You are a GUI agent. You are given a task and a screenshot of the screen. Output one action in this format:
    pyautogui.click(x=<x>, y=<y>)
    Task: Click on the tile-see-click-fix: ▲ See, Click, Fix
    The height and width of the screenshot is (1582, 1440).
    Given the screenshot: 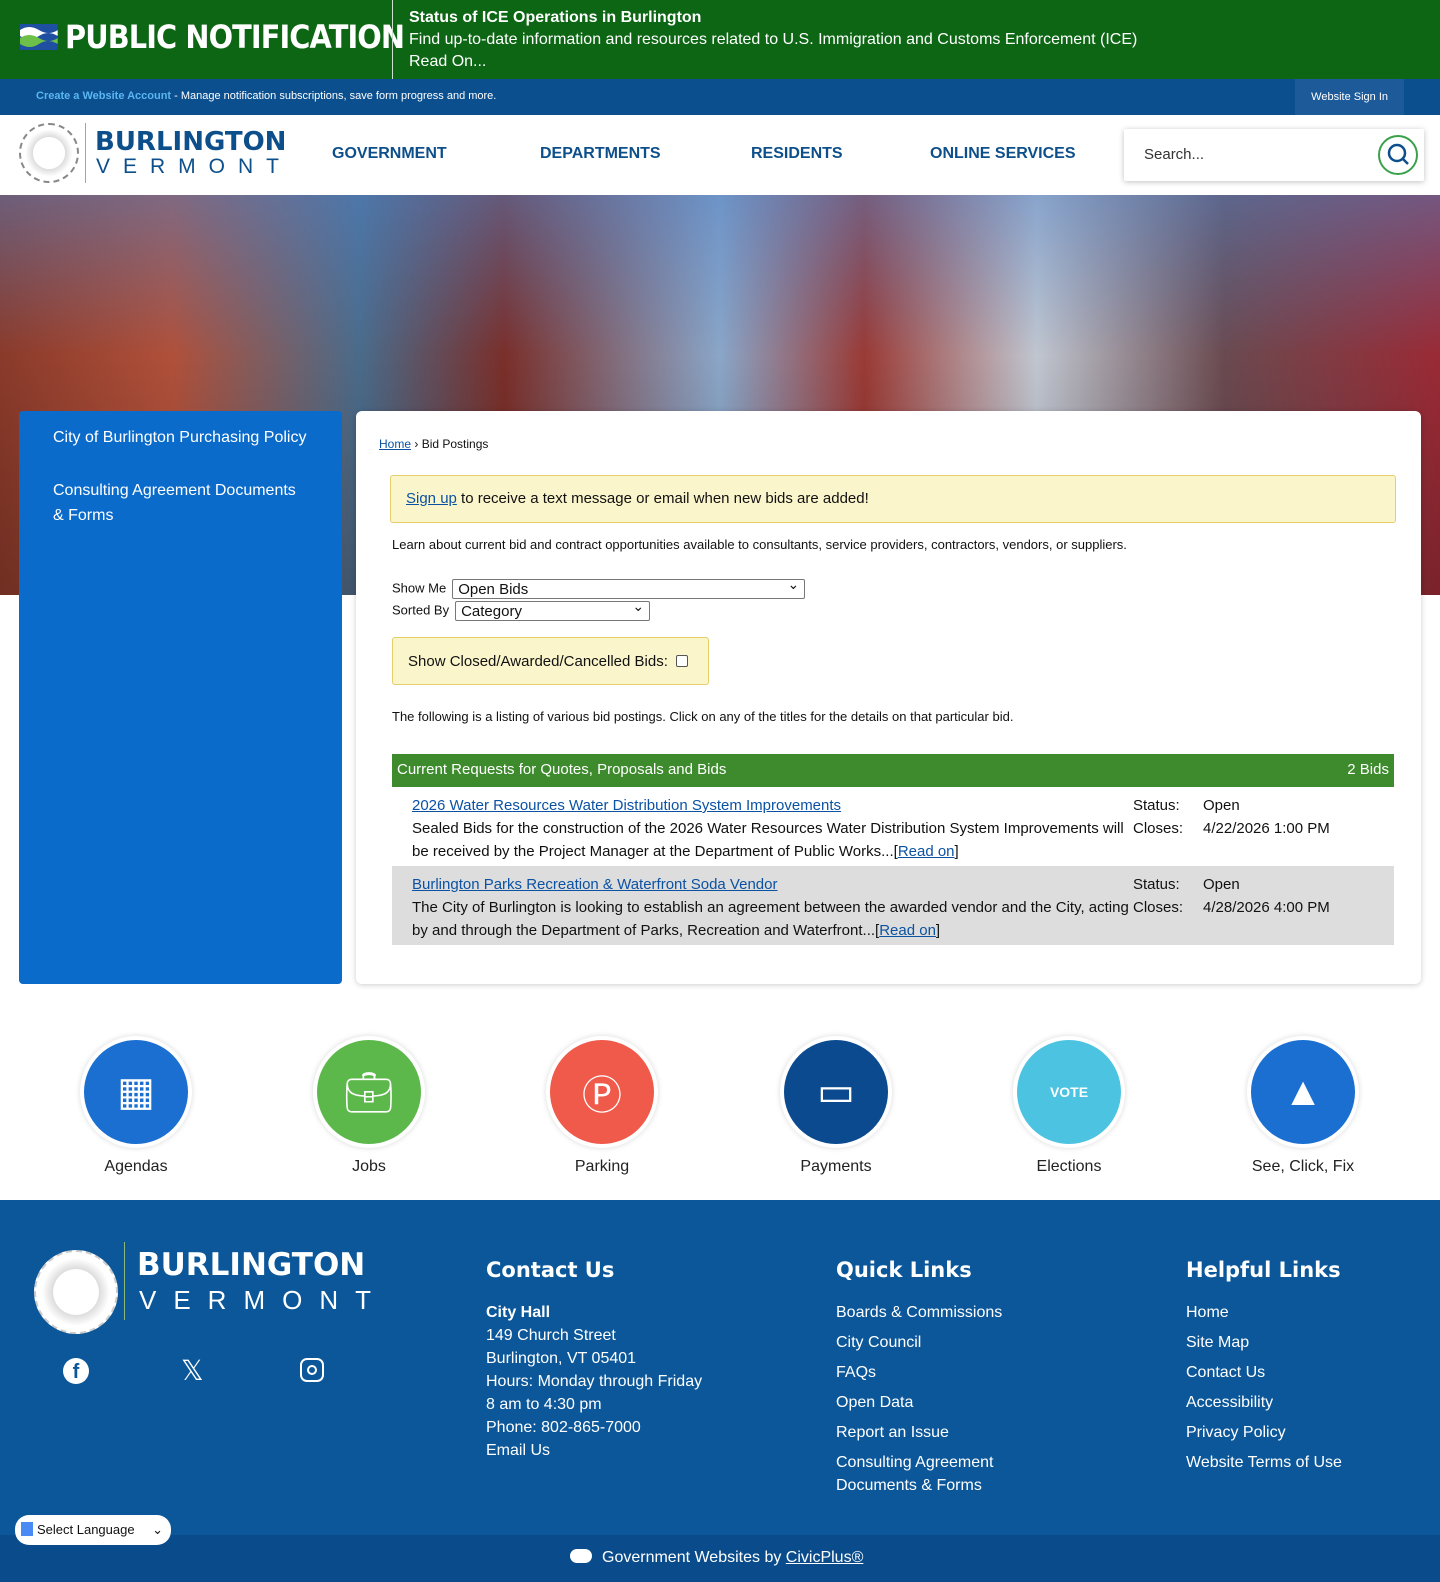 What is the action you would take?
    pyautogui.click(x=1303, y=1108)
    